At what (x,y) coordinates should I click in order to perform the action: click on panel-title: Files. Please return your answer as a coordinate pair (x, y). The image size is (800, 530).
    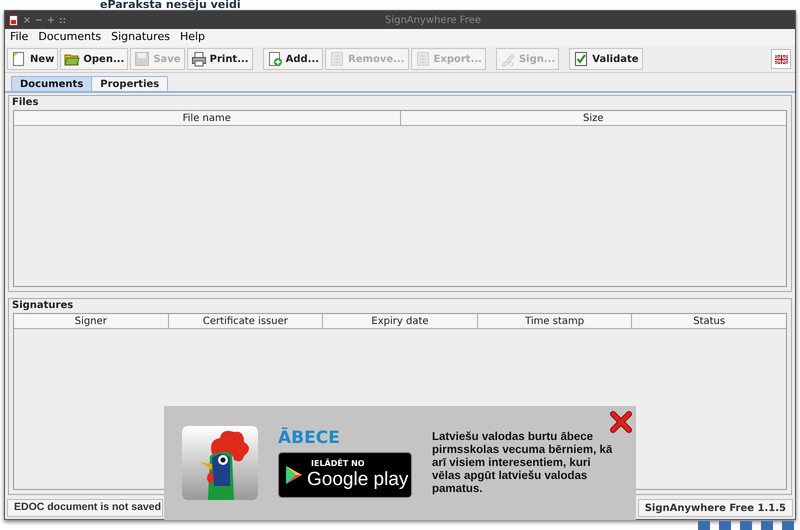
    Looking at the image, I should click on (25, 103).